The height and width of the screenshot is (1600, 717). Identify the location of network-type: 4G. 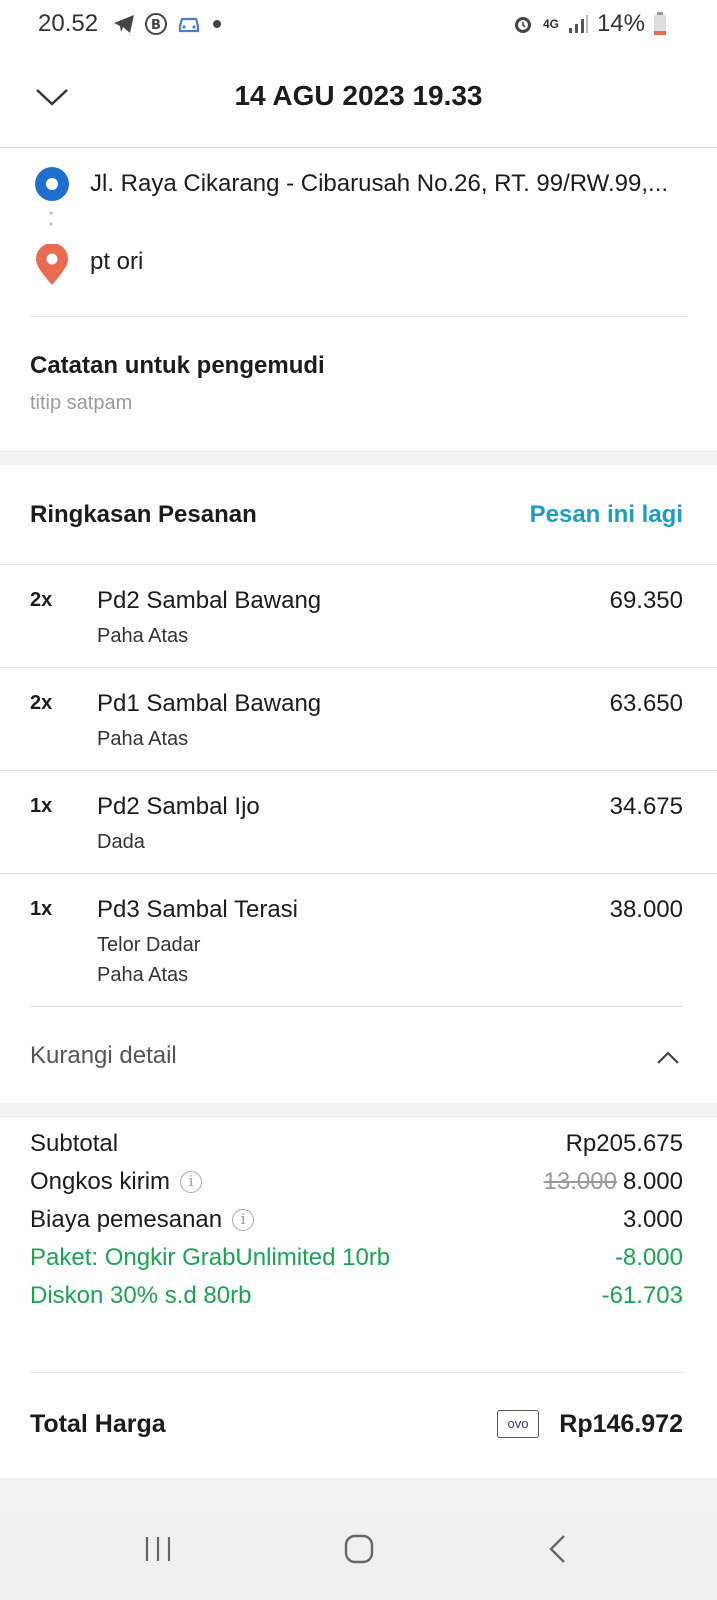
(550, 24).